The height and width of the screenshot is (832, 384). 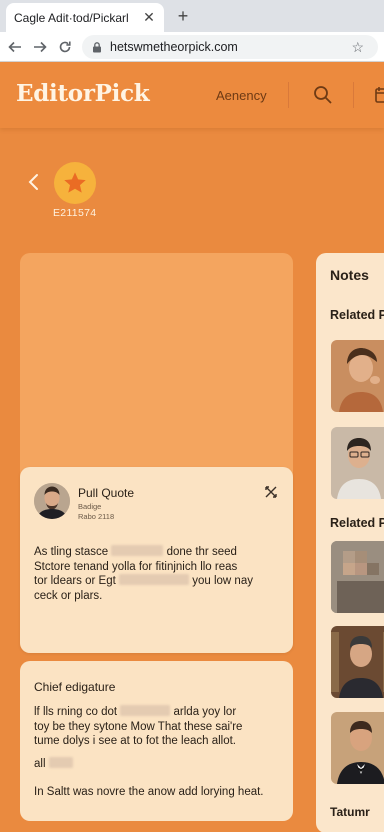 I want to click on site-header: EditorPick Aenency, so click(x=192, y=95).